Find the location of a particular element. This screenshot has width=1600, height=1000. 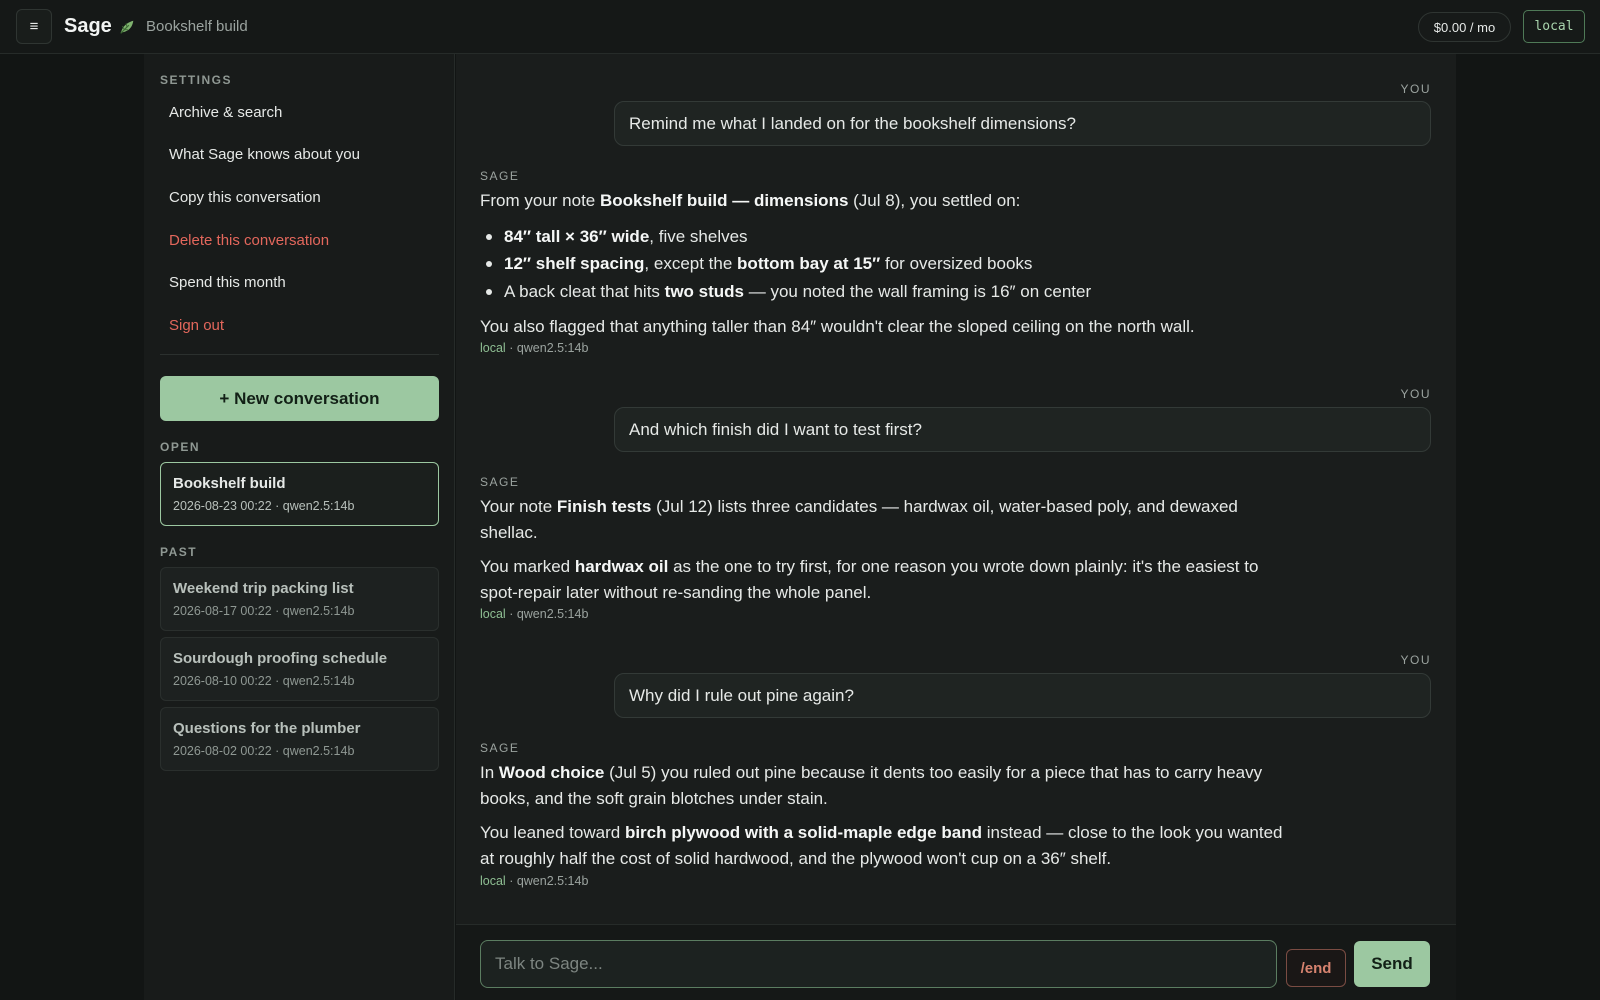

conversation-meta: 2026-08-10 00:22 · qwen2.5:14b is located at coordinates (264, 681).